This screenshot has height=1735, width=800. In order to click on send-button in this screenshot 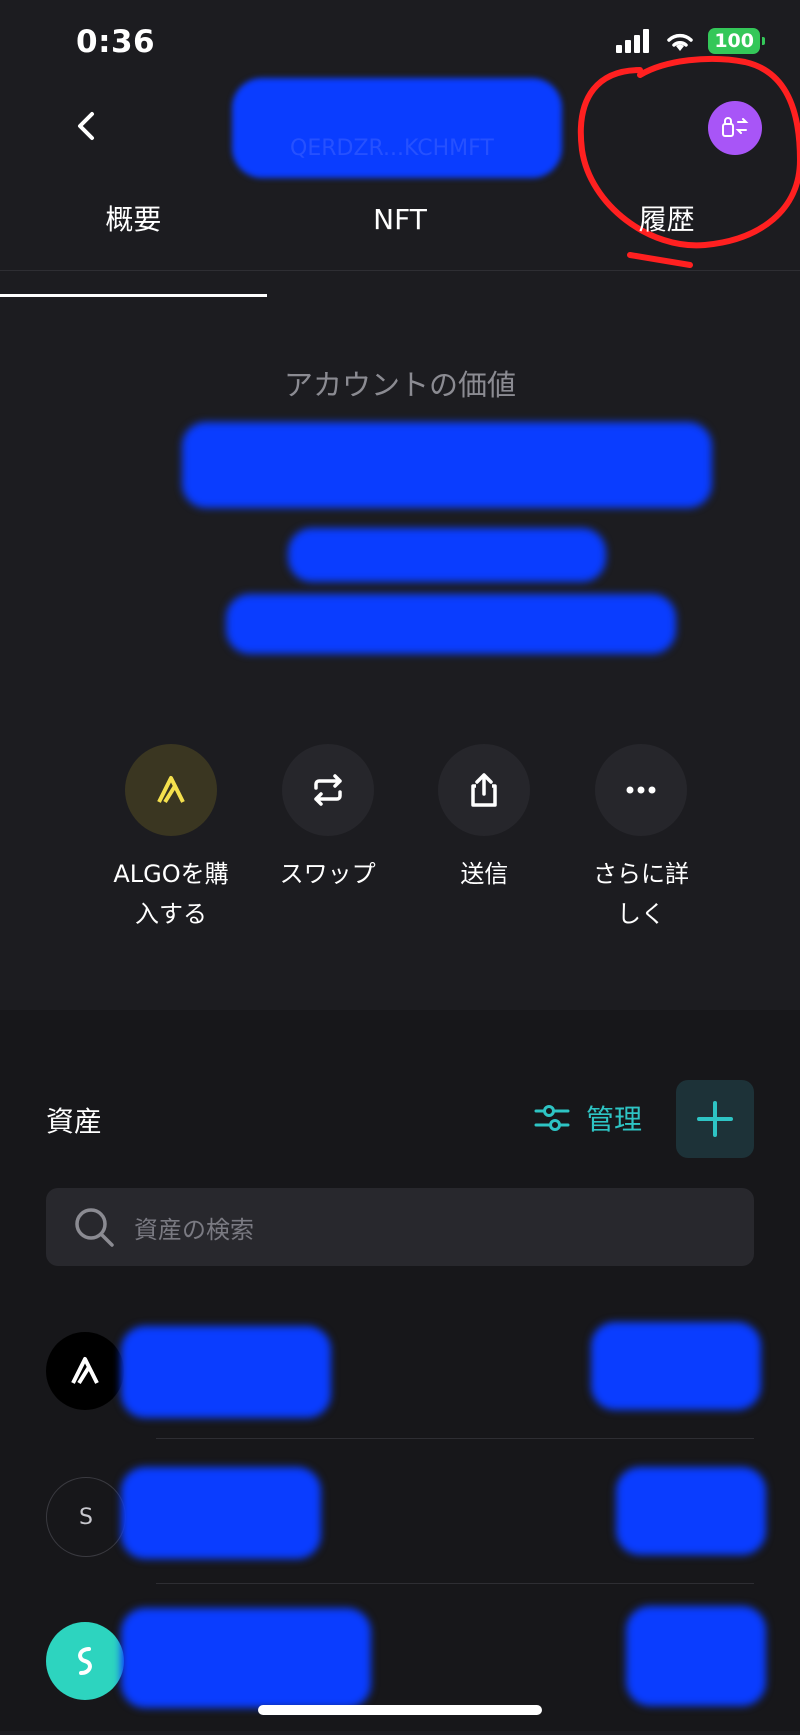, I will do `click(484, 790)`.